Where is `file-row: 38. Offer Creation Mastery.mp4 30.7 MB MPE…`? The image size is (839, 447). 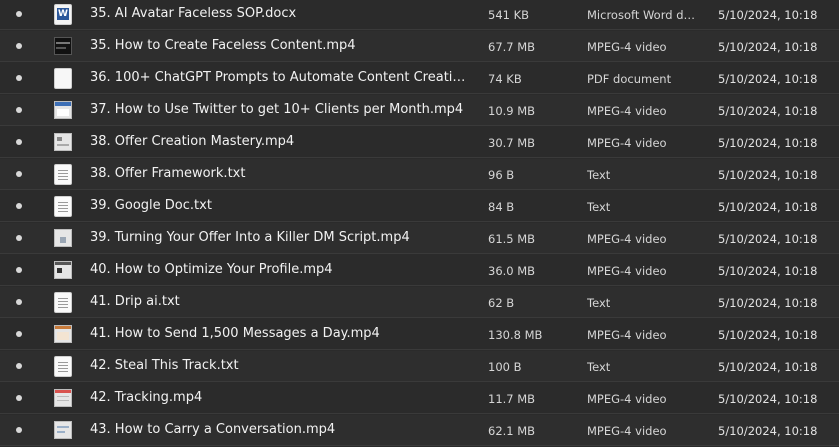
file-row: 38. Offer Creation Mastery.mp4 30.7 MB MPE… is located at coordinates (419, 142).